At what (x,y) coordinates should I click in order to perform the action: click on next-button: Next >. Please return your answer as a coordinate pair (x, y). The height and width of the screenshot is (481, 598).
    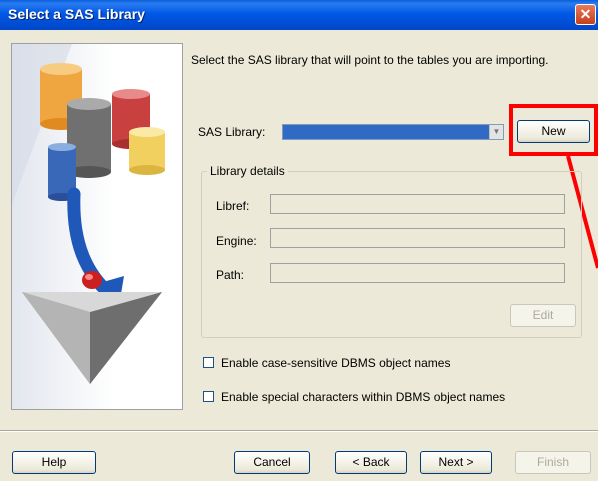
    Looking at the image, I should click on (456, 462).